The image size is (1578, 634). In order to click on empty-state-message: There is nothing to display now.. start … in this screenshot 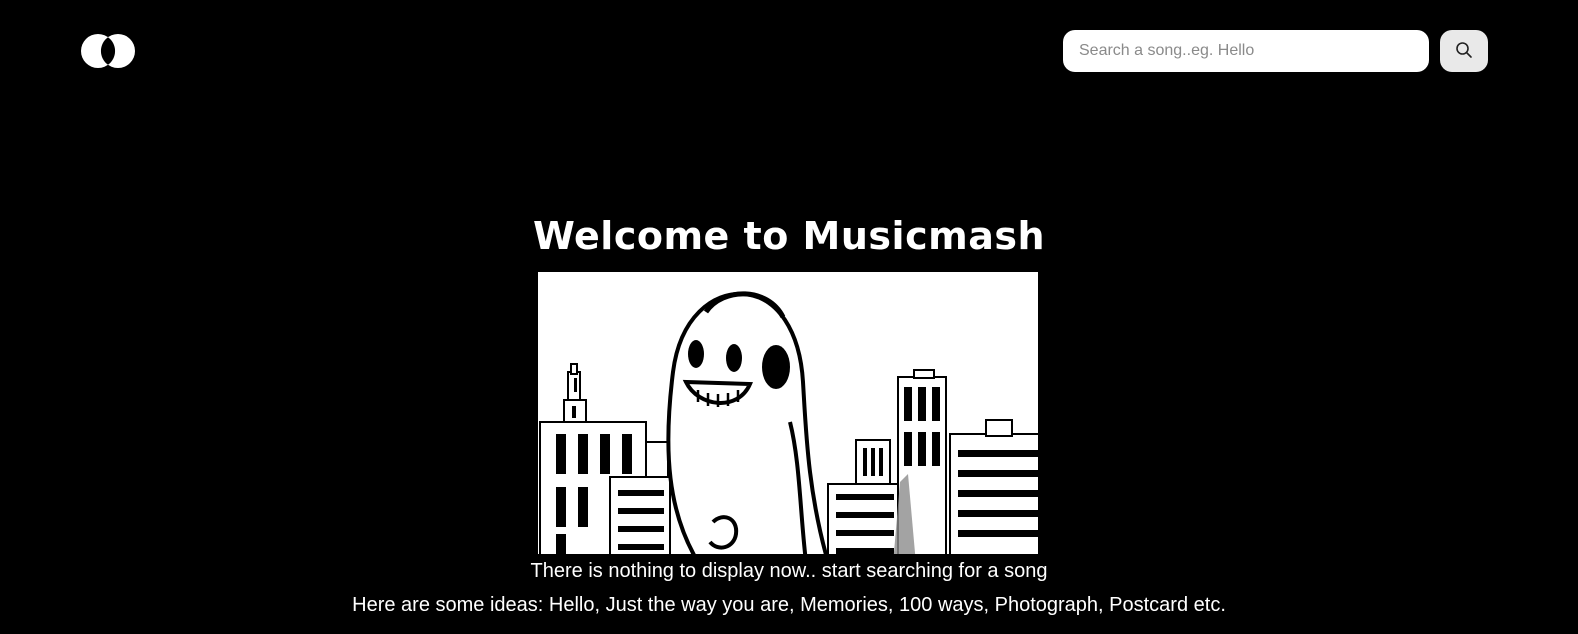, I will do `click(789, 571)`.